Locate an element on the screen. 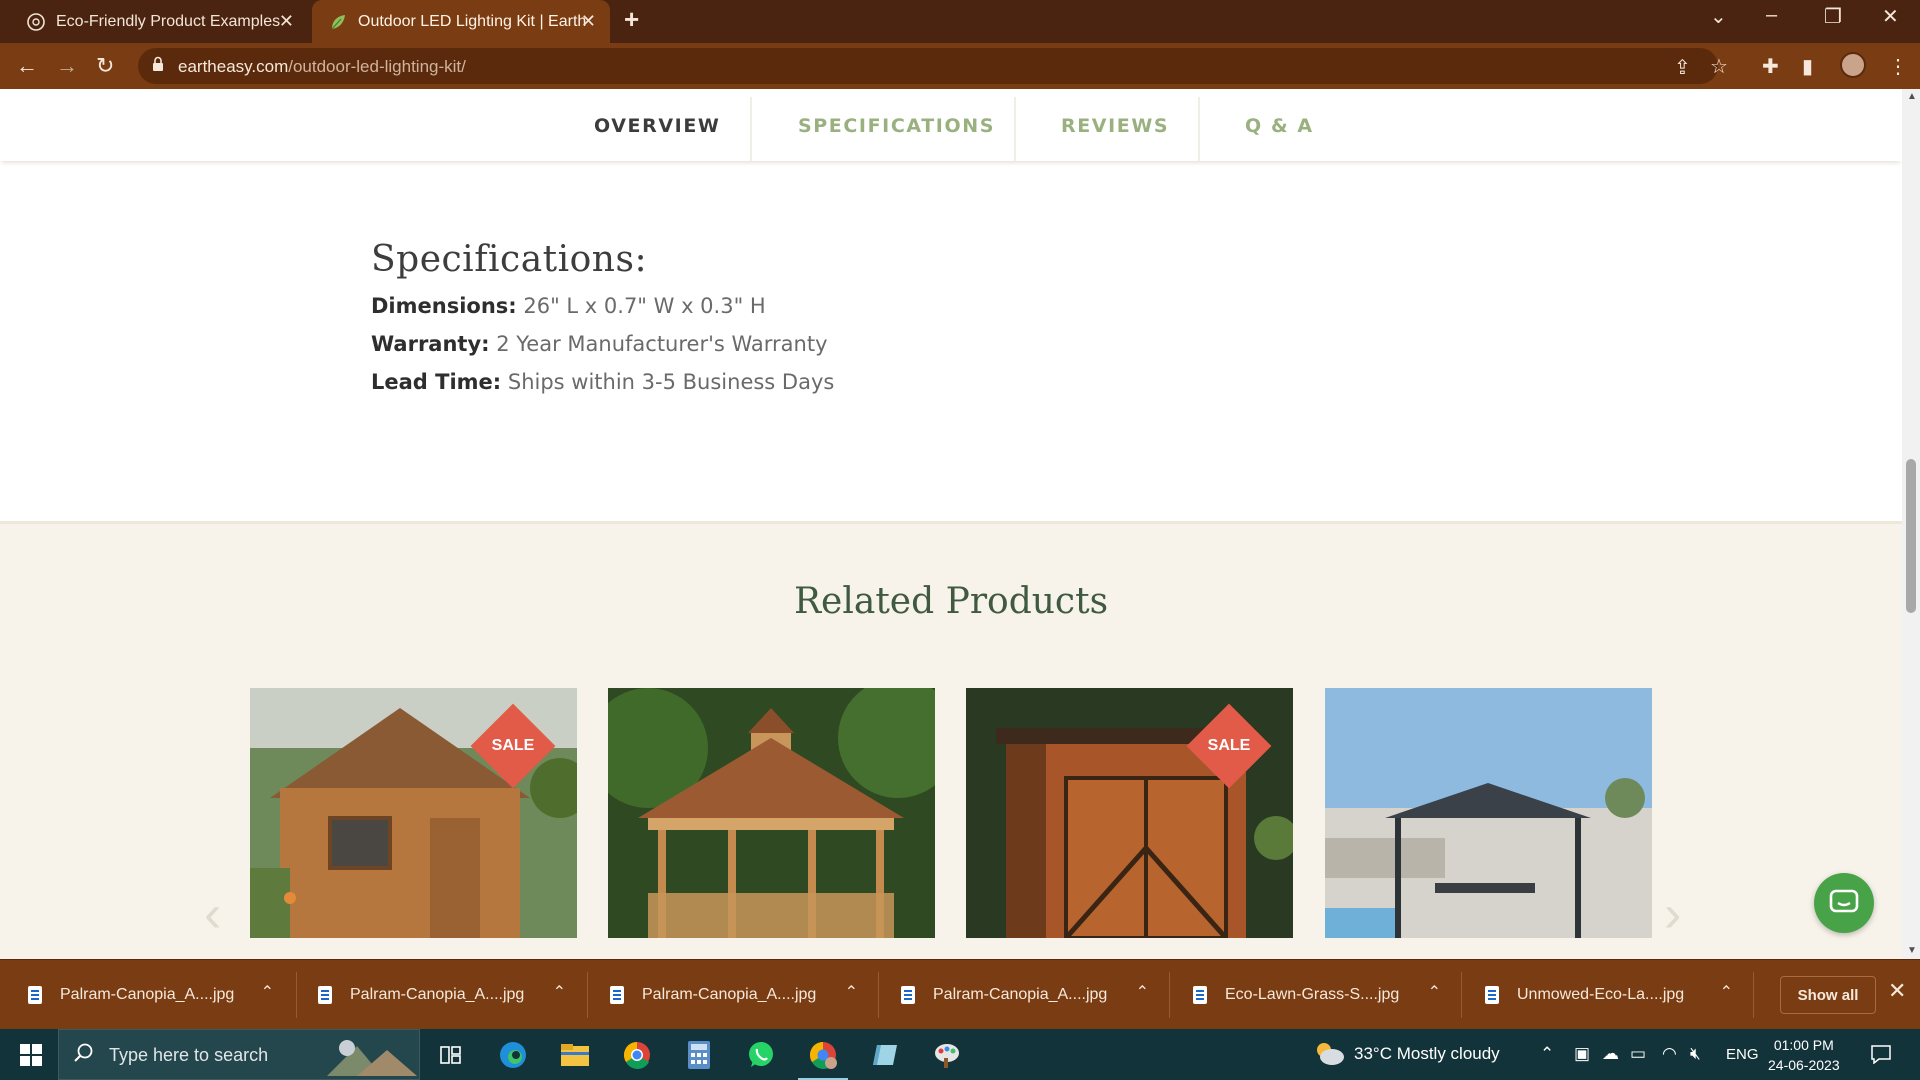 The height and width of the screenshot is (1080, 1920). url-text: eartheasy.com/outdoor-led-lighting-kit/ is located at coordinates (322, 67).